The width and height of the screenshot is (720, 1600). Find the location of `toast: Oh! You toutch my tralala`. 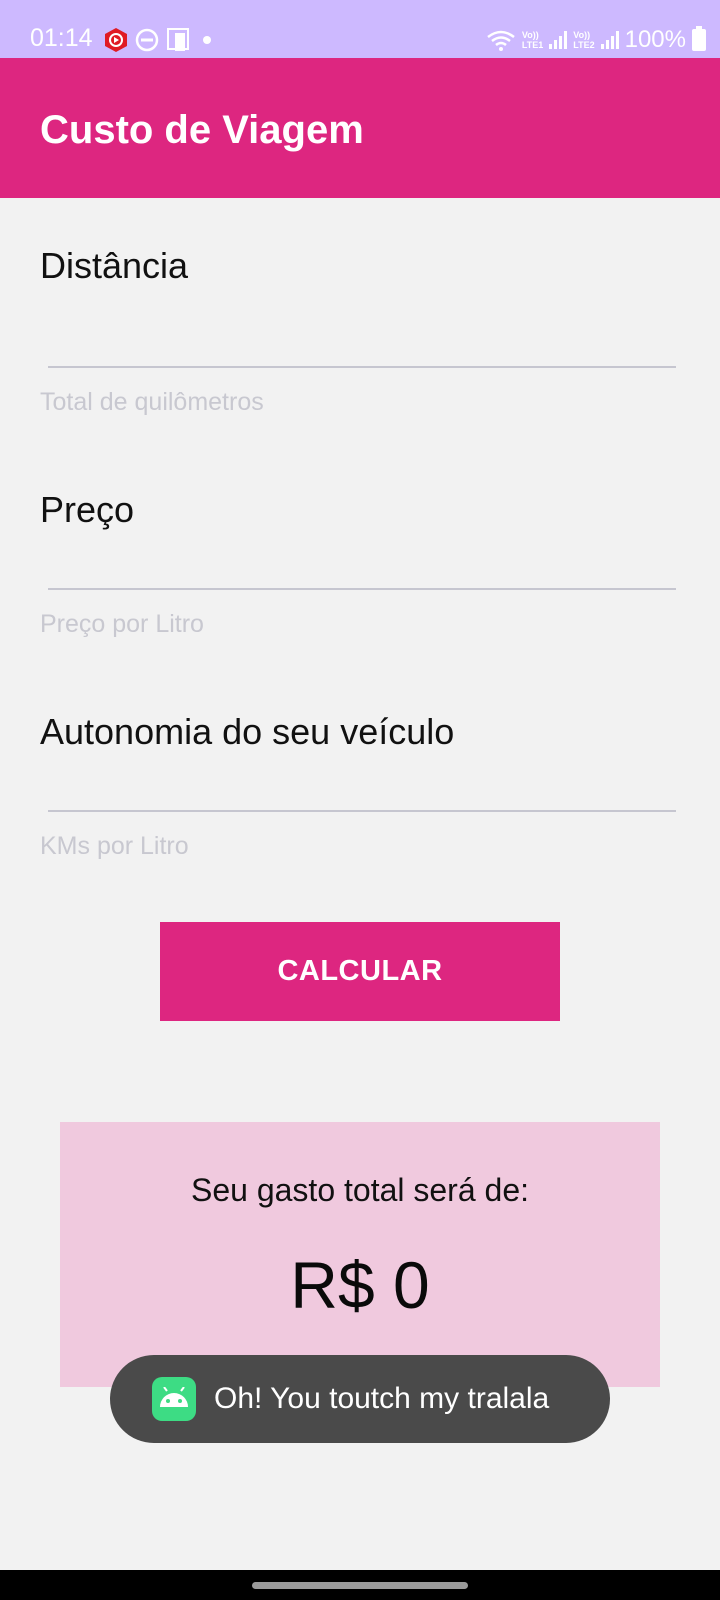

toast: Oh! You toutch my tralala is located at coordinates (360, 1399).